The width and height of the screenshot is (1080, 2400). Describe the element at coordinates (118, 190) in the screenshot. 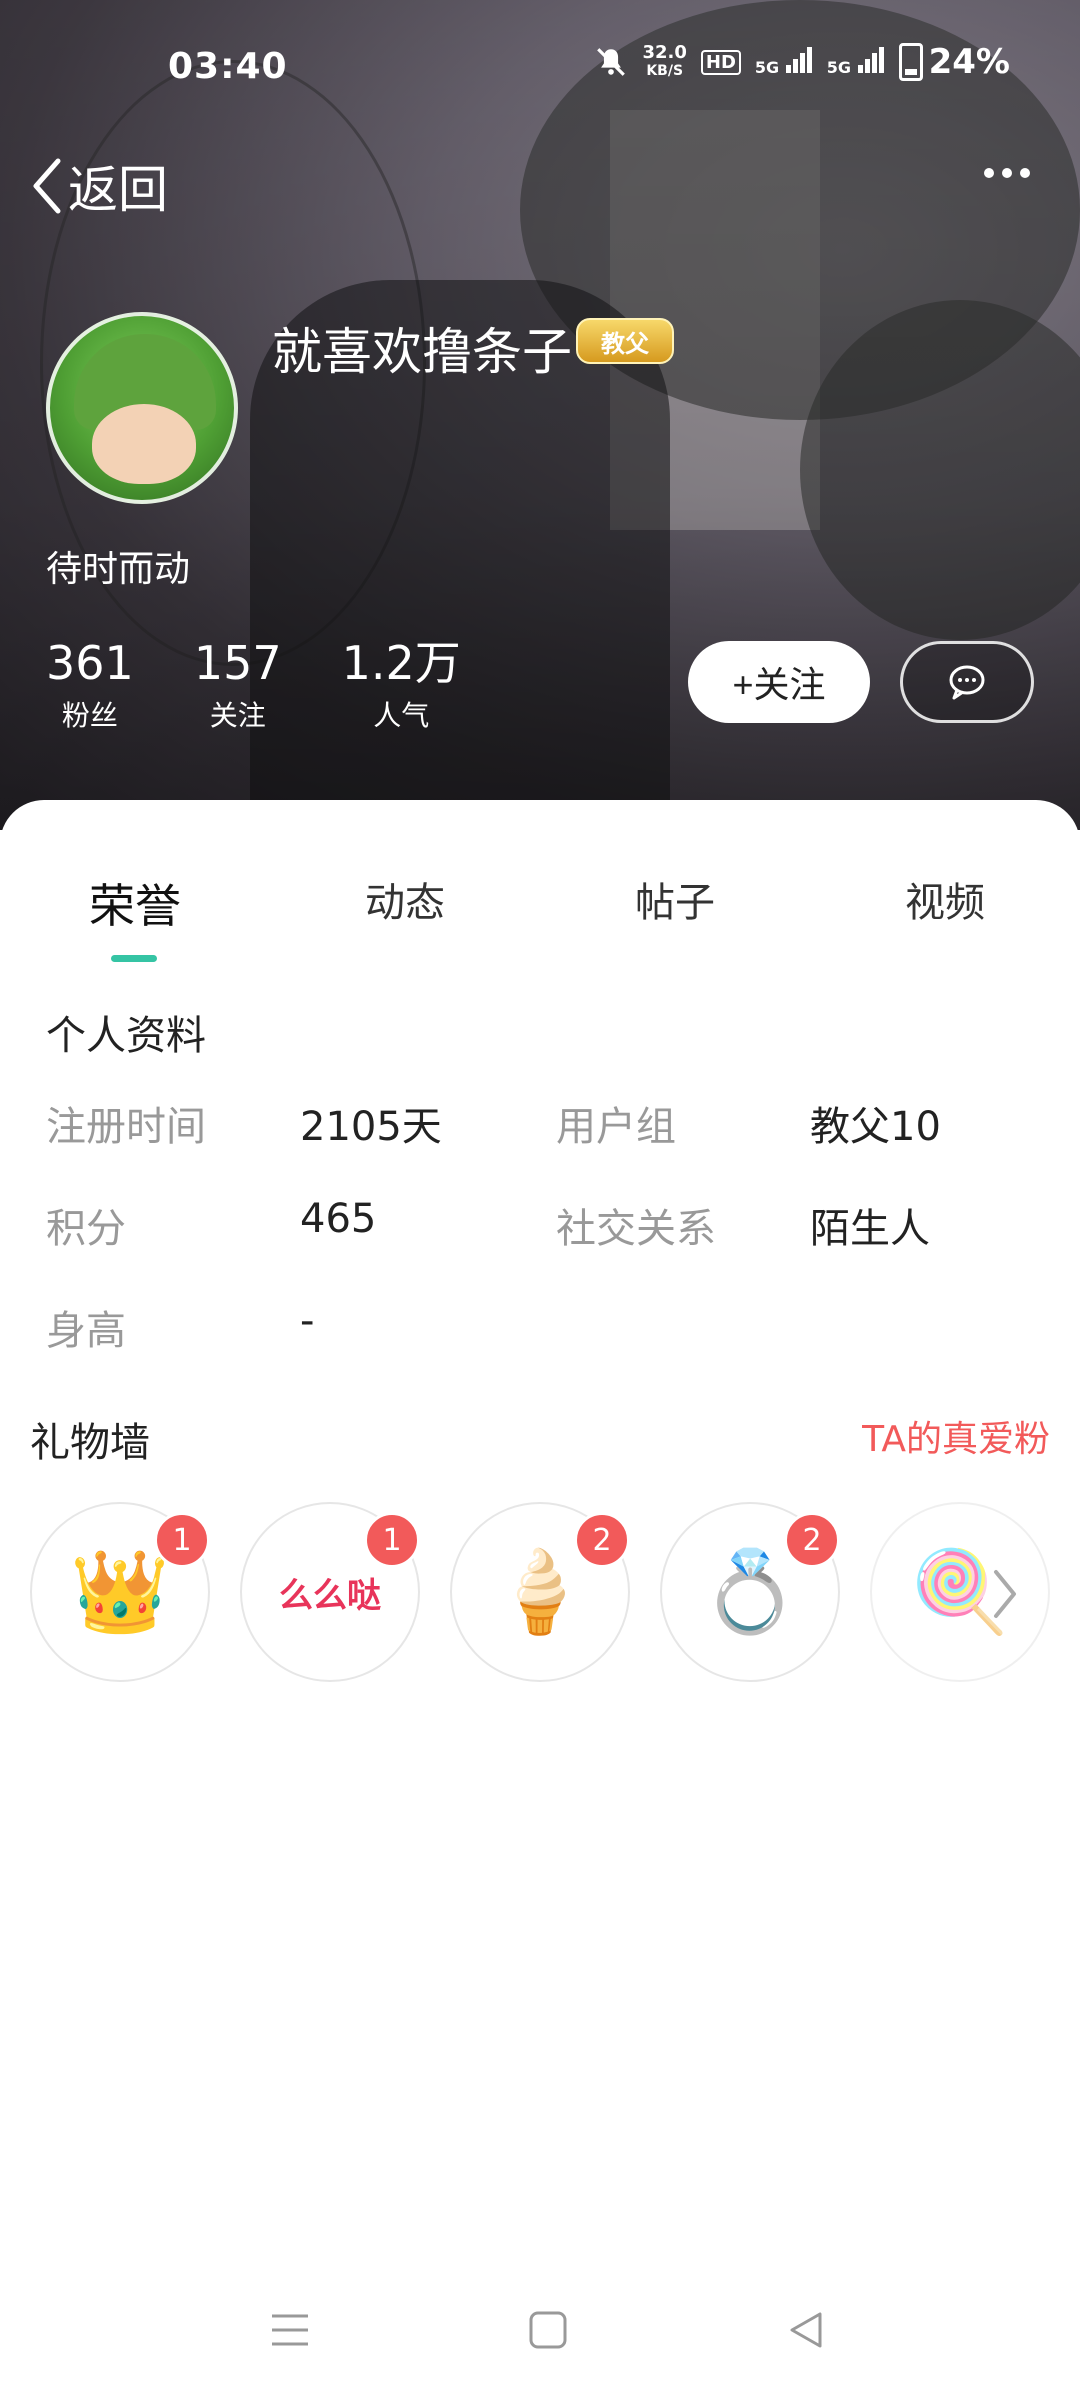

I see `back-label: 返回` at that location.